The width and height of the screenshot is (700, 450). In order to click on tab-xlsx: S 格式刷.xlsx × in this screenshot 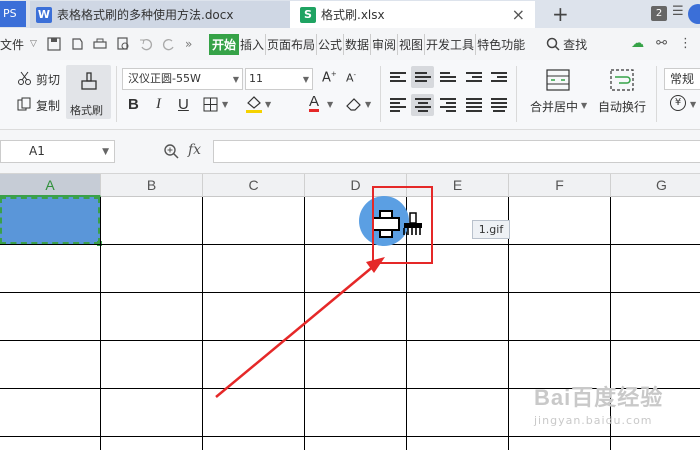, I will do `click(412, 14)`.